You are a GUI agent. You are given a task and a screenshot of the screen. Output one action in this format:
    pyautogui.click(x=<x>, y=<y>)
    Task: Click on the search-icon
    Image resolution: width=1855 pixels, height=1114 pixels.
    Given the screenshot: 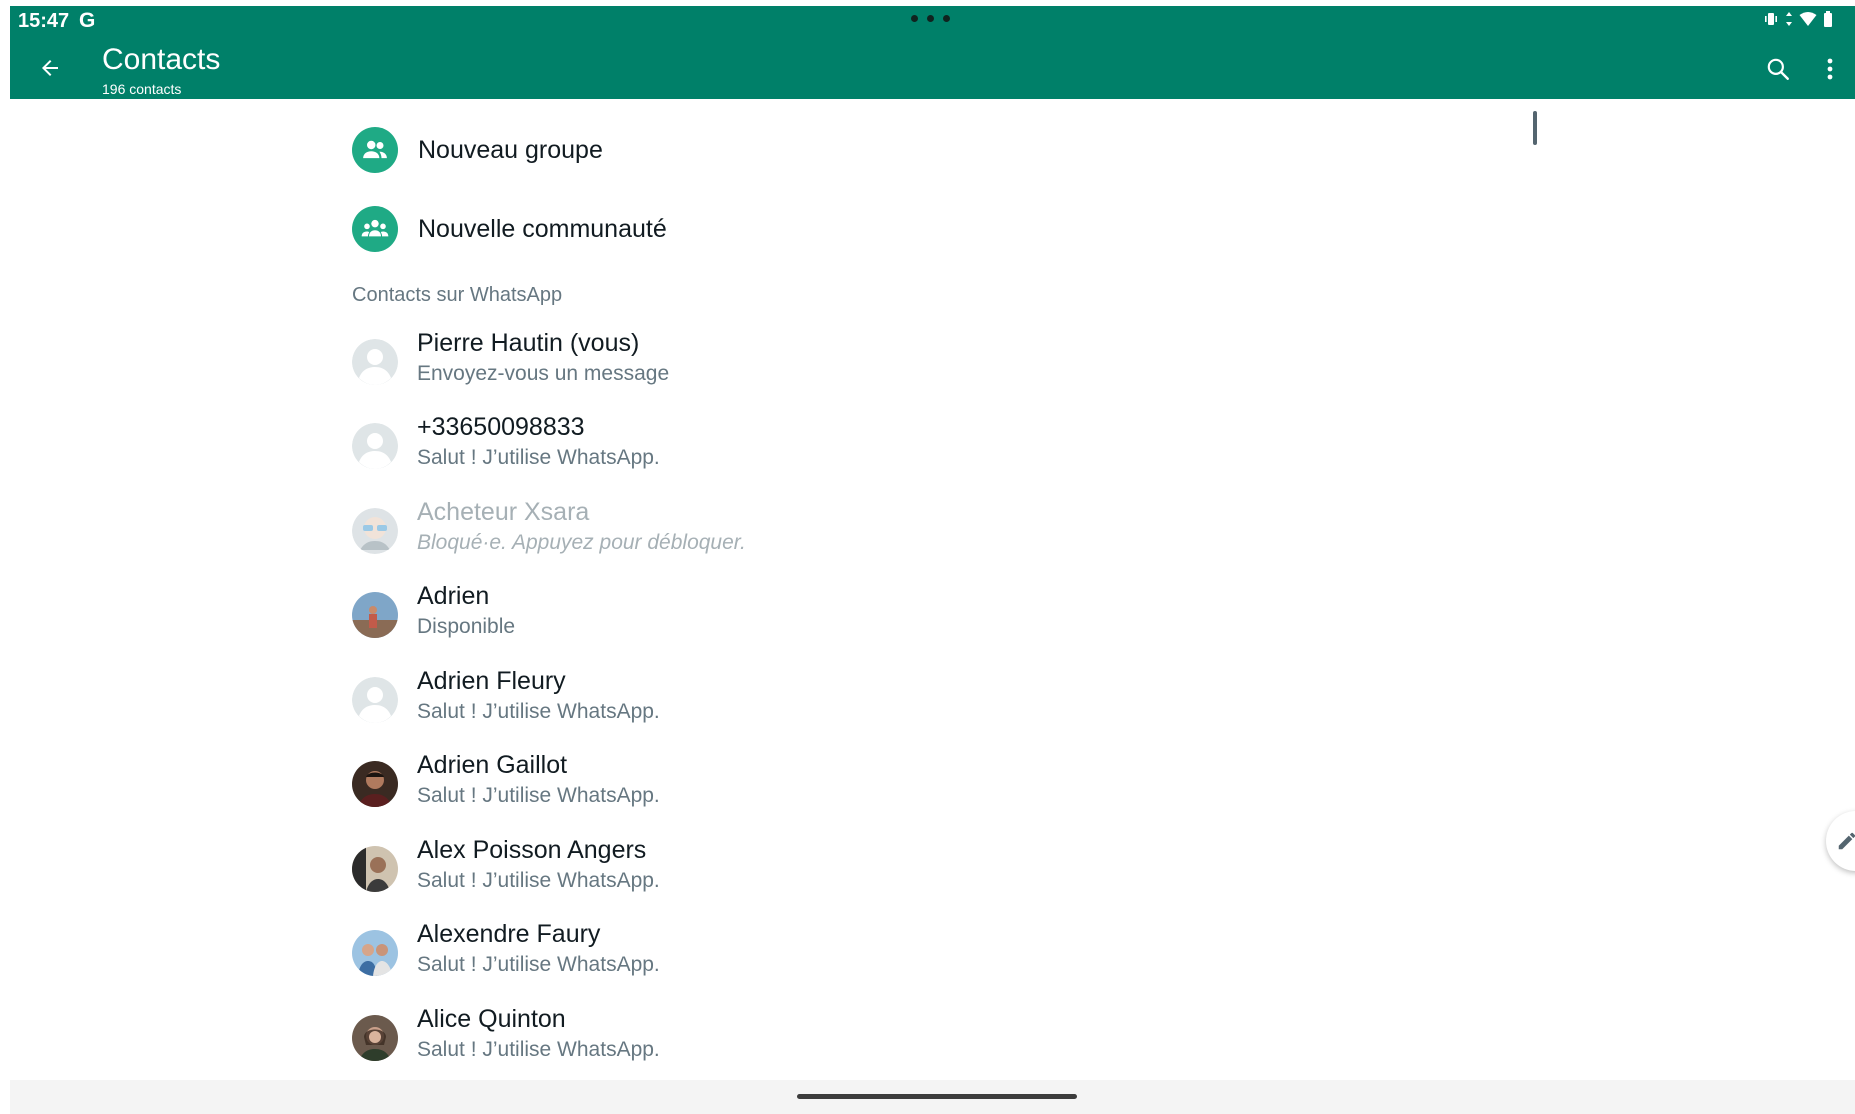 What is the action you would take?
    pyautogui.click(x=1778, y=69)
    